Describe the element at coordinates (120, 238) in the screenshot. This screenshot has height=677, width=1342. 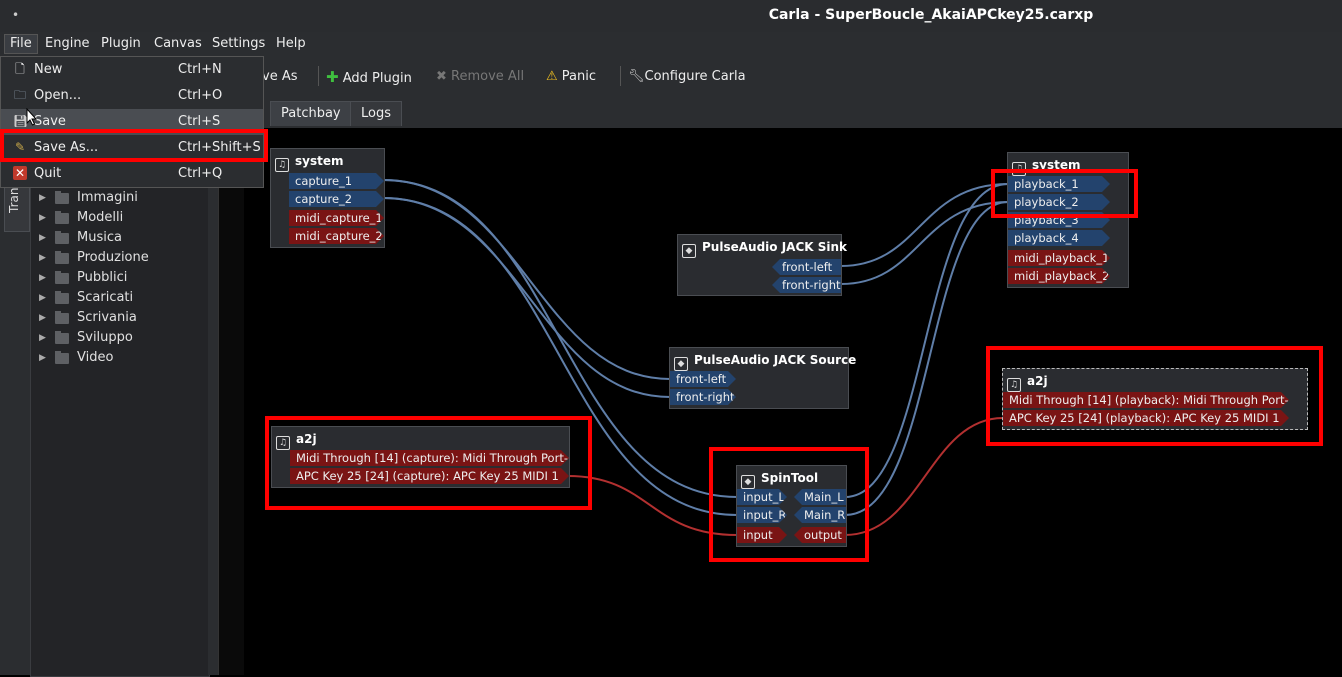
I see `tree-item-musica: ▶ Musica` at that location.